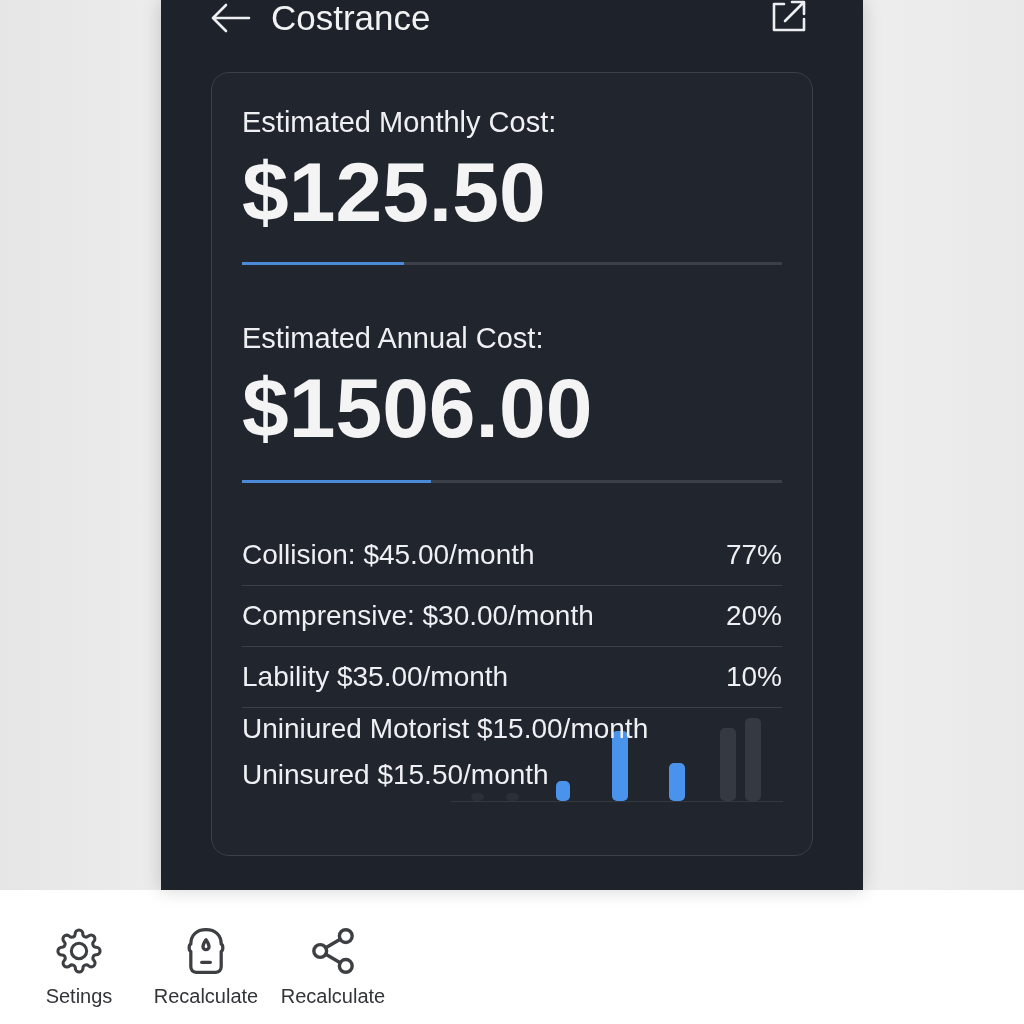 This screenshot has height=1024, width=1024. What do you see at coordinates (231, 18) in the screenshot?
I see `arrow-left-icon` at bounding box center [231, 18].